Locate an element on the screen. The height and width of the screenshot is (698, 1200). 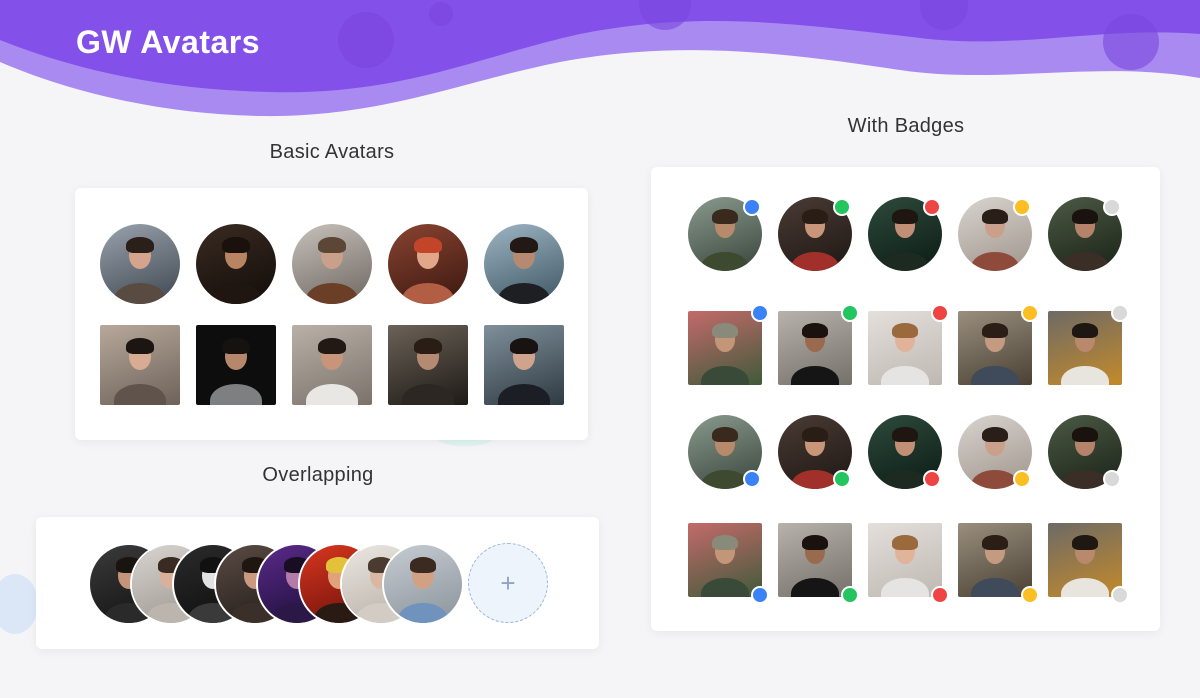
round-badge-bottom-row is located at coordinates (905, 452).